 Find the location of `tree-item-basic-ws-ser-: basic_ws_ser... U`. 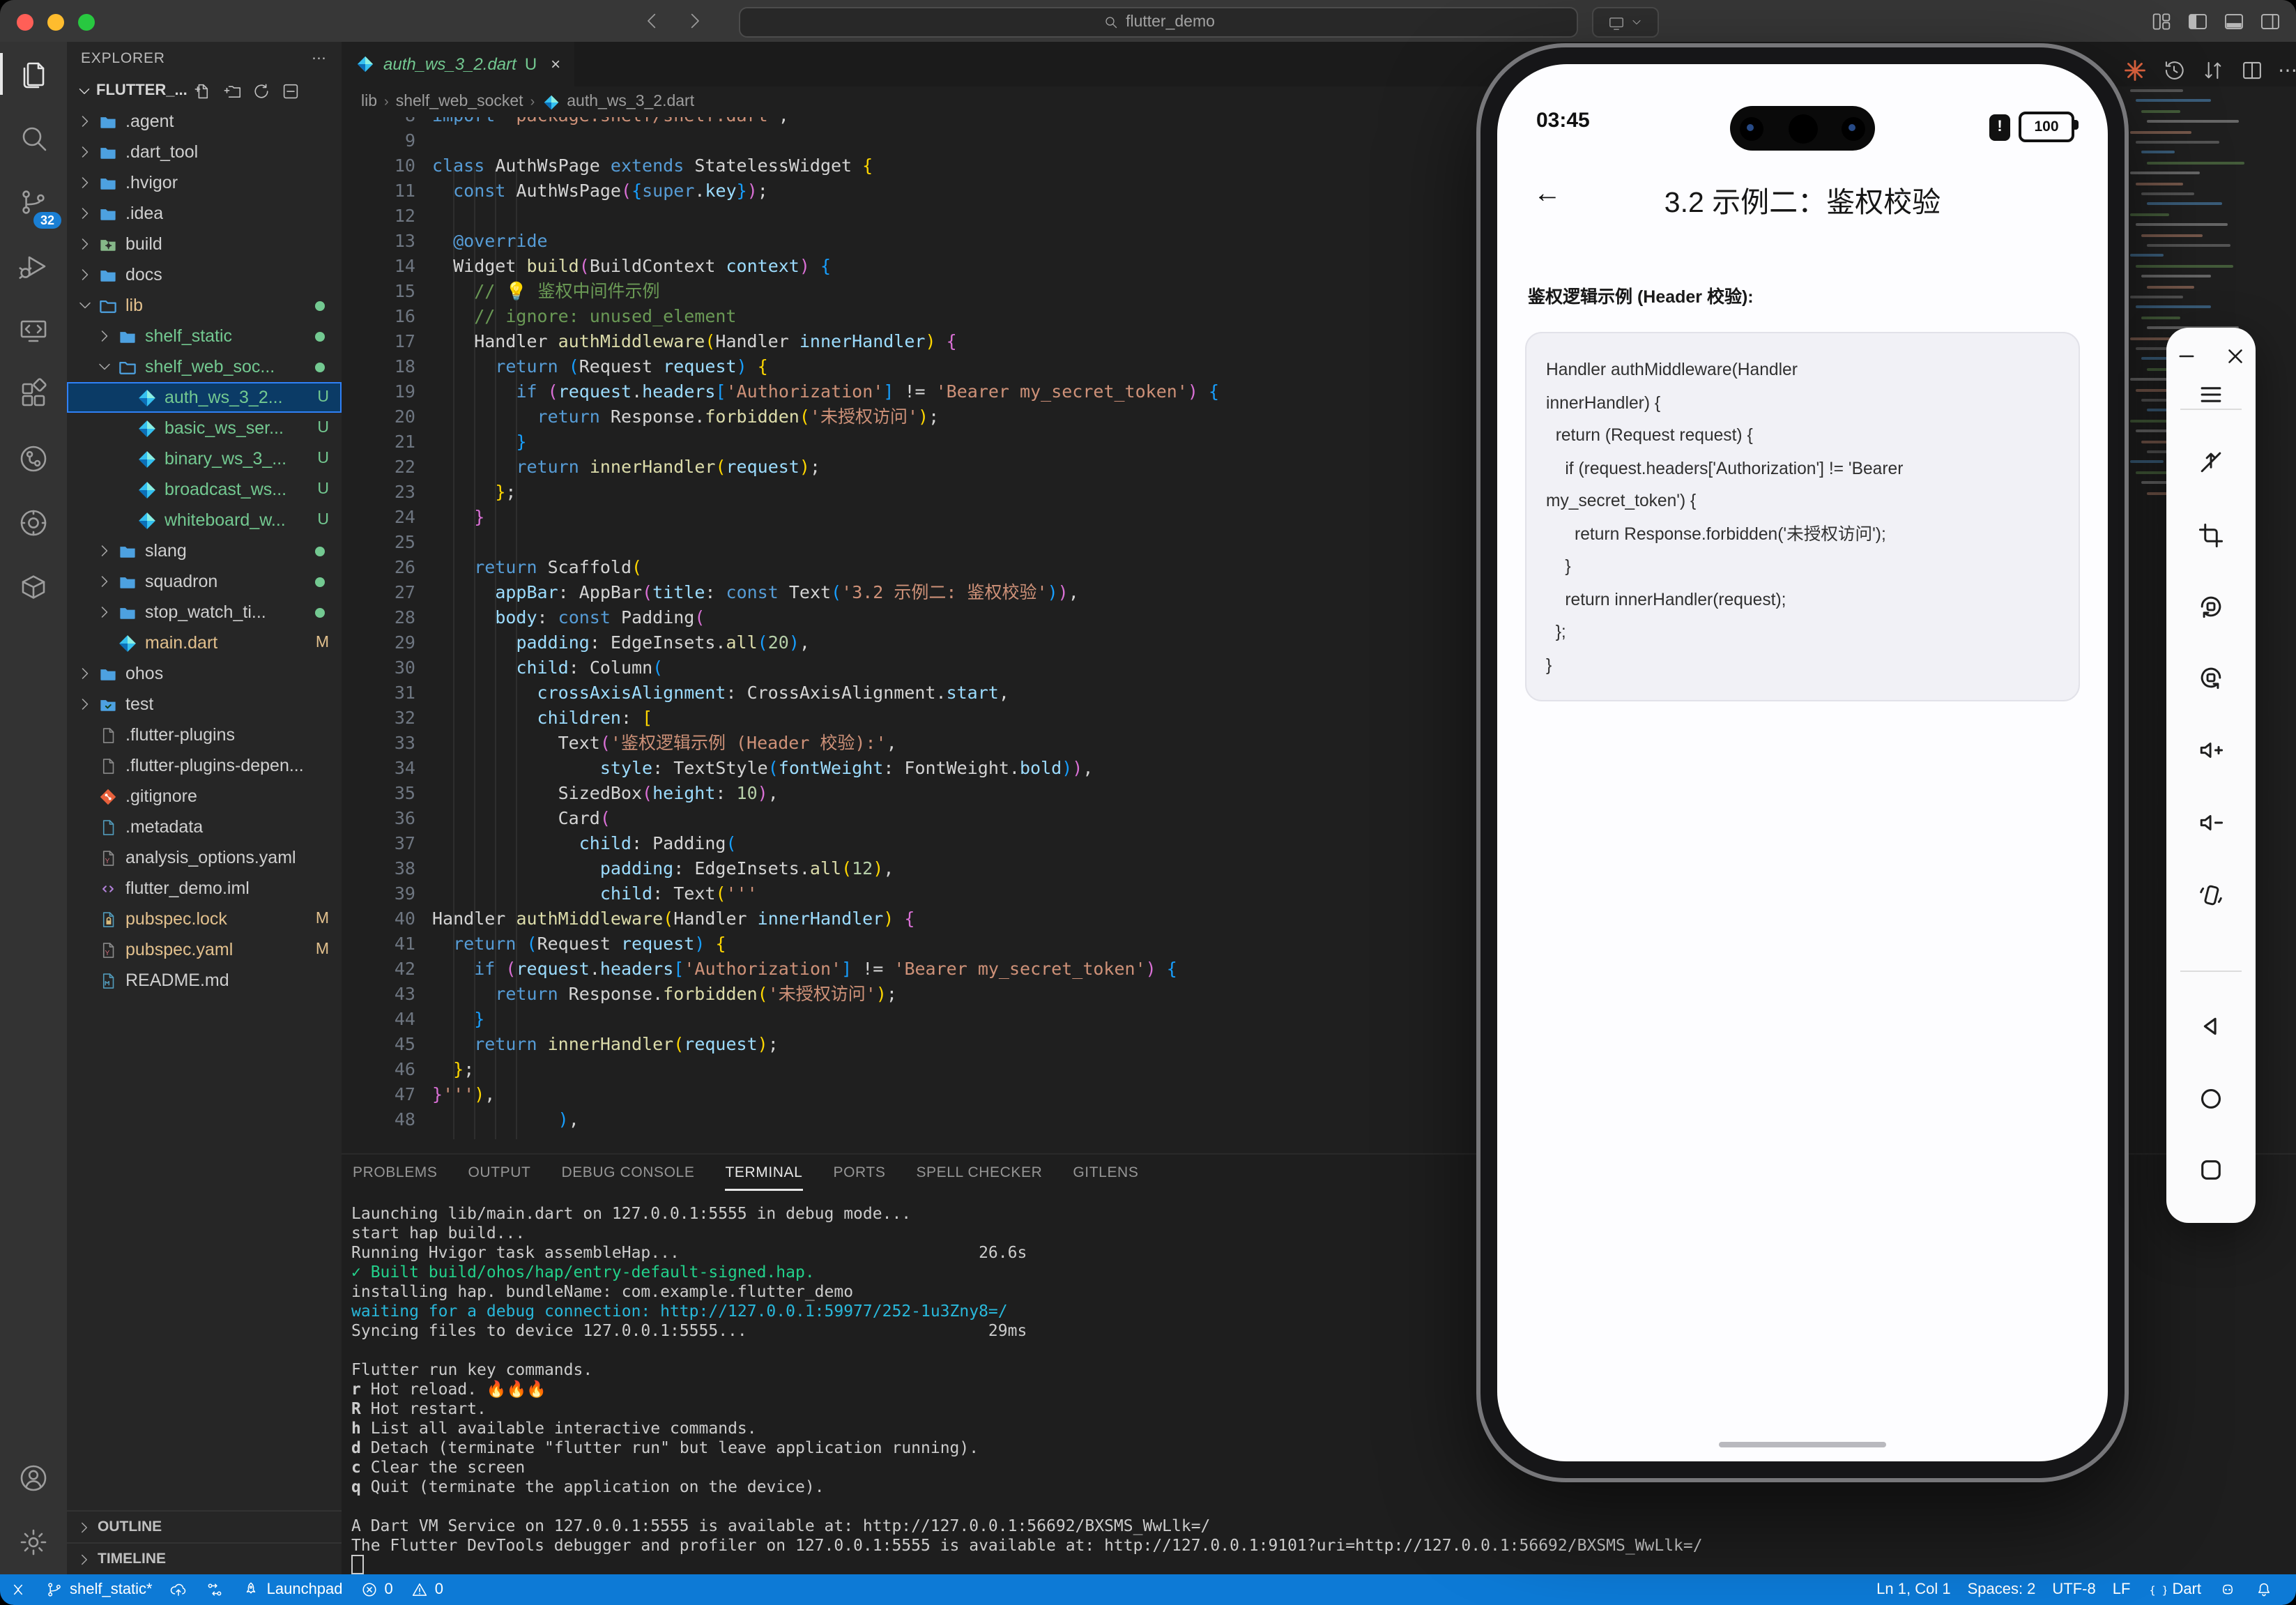

tree-item-basic-ws-ser-: basic_ws_ser... U is located at coordinates (205, 428).